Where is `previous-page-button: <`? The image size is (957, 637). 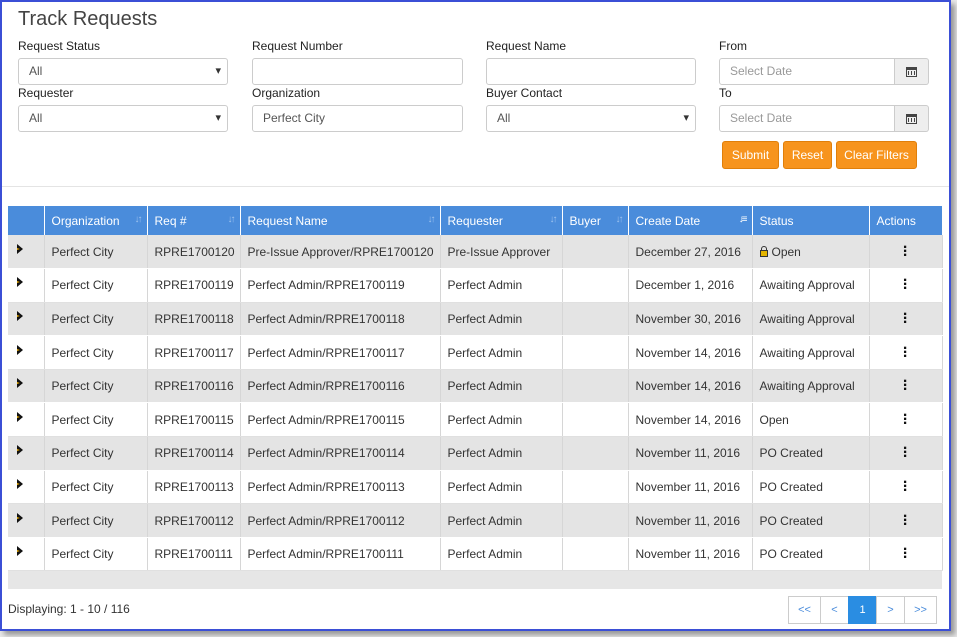 previous-page-button: < is located at coordinates (834, 610).